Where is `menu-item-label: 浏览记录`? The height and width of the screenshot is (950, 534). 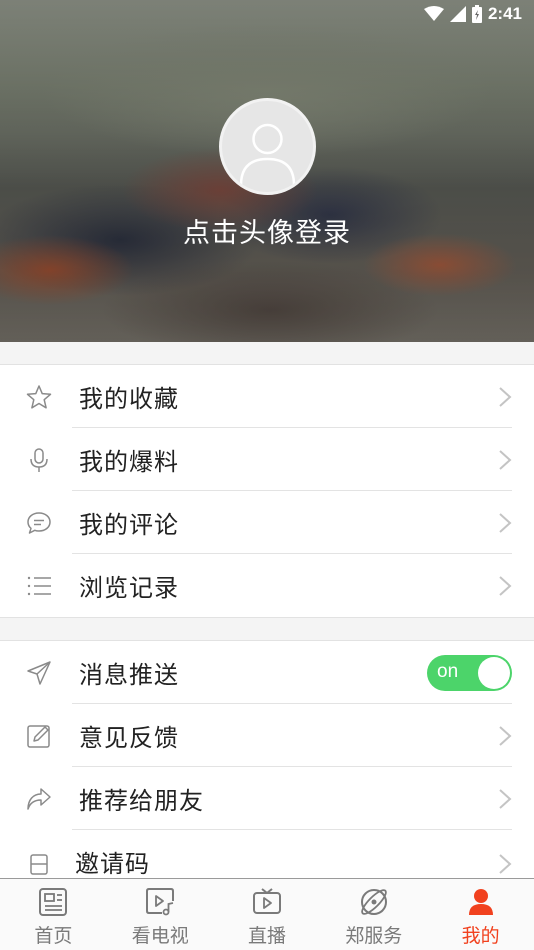 menu-item-label: 浏览记录 is located at coordinates (129, 588).